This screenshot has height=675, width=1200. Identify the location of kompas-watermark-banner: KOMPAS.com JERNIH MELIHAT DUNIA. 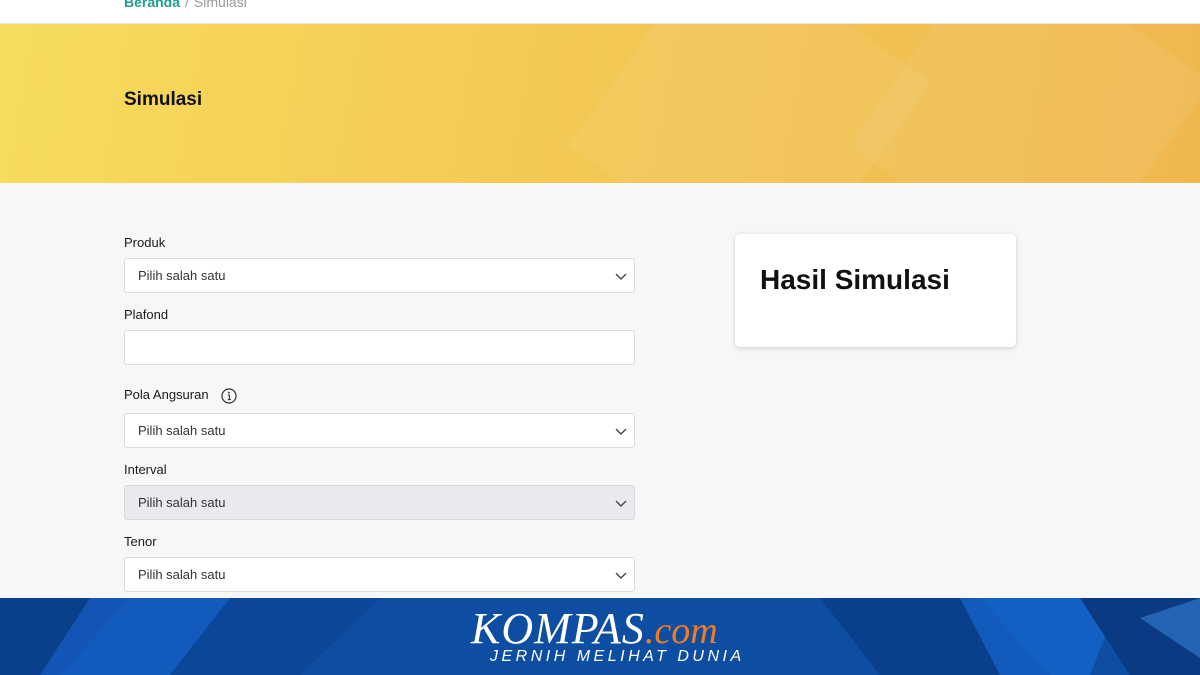
(600, 636).